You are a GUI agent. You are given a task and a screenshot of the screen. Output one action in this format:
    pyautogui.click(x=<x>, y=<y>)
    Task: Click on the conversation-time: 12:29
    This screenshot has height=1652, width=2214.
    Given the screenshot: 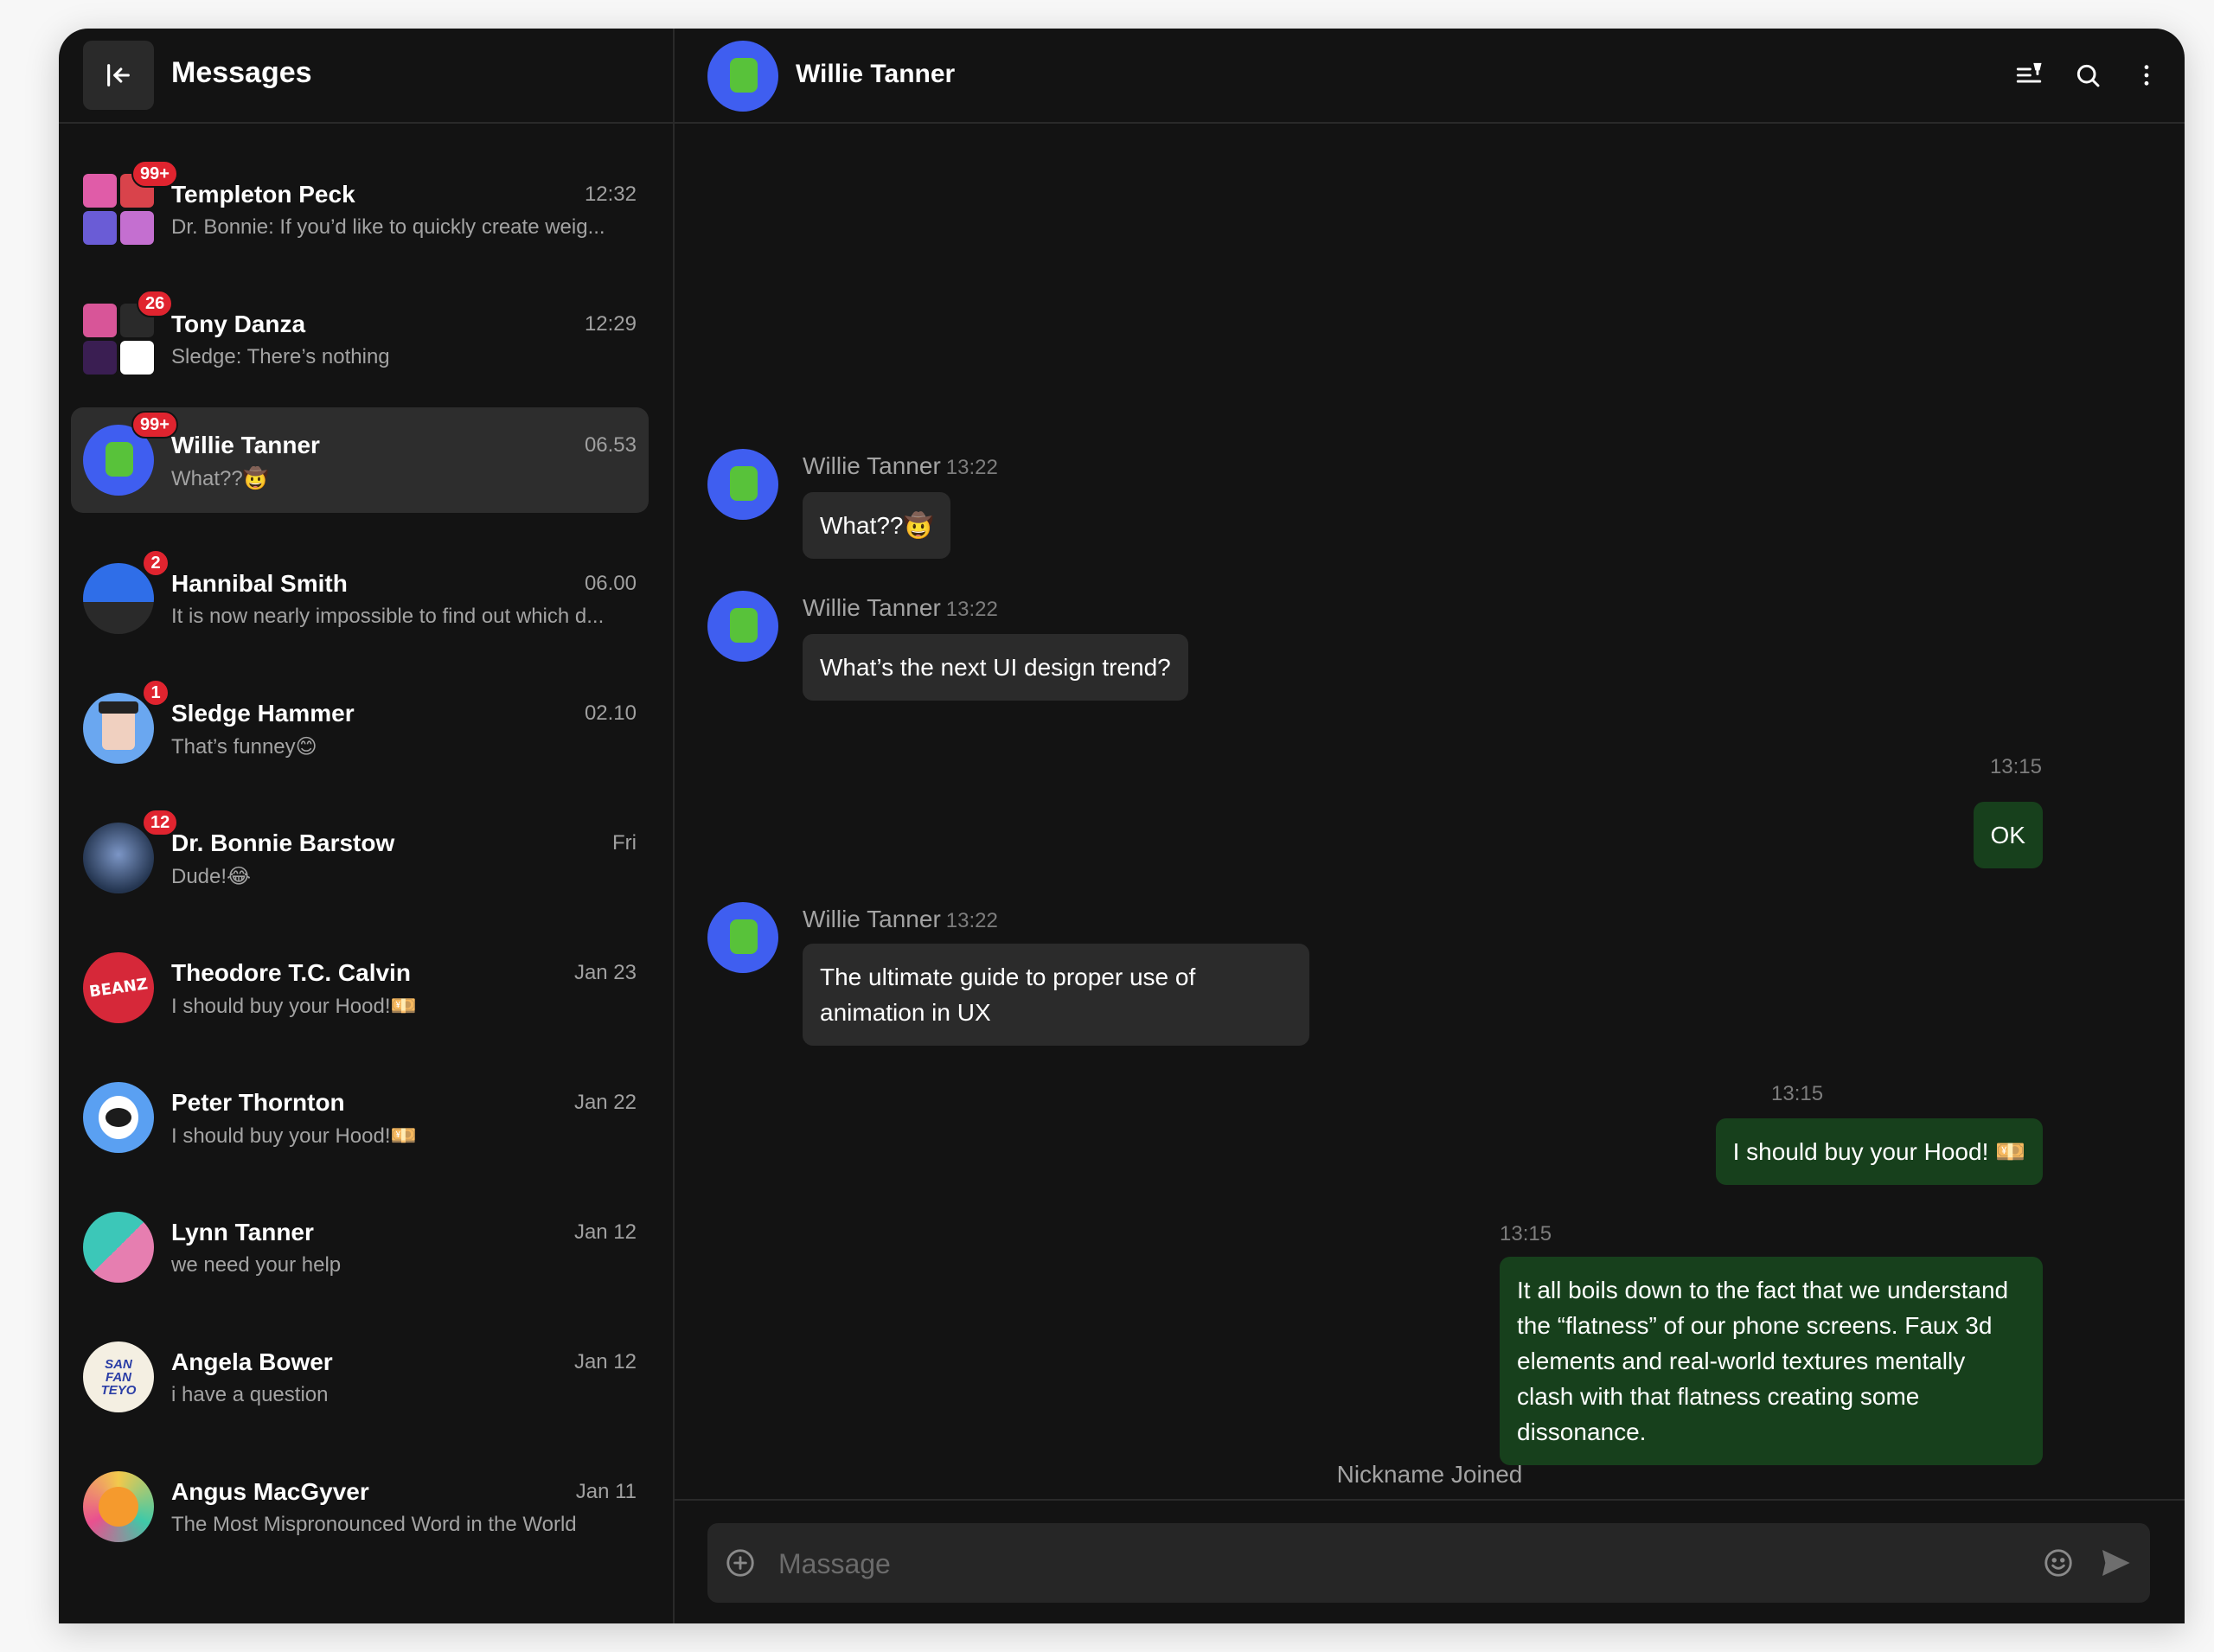 What is the action you would take?
    pyautogui.click(x=610, y=324)
    